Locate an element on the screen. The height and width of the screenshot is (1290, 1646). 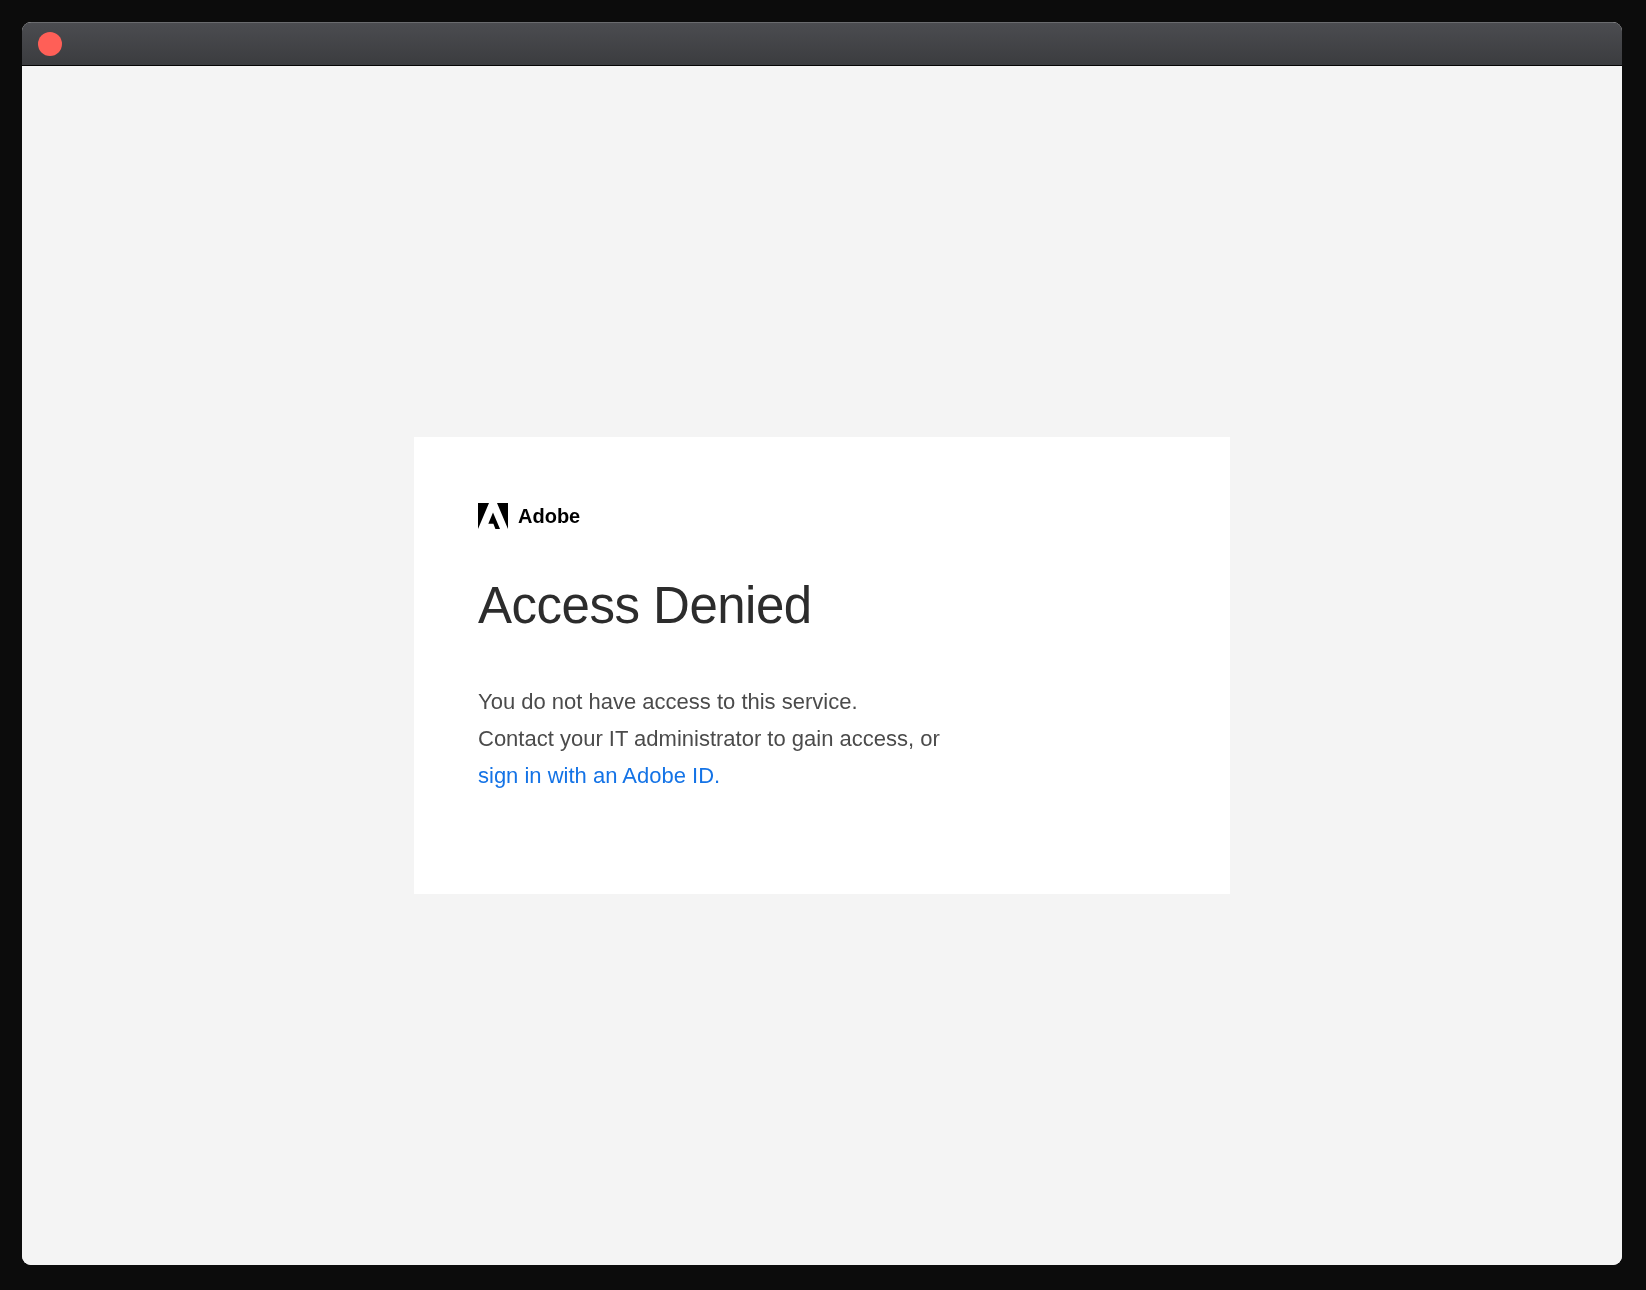
brand-name: Adobe is located at coordinates (549, 516).